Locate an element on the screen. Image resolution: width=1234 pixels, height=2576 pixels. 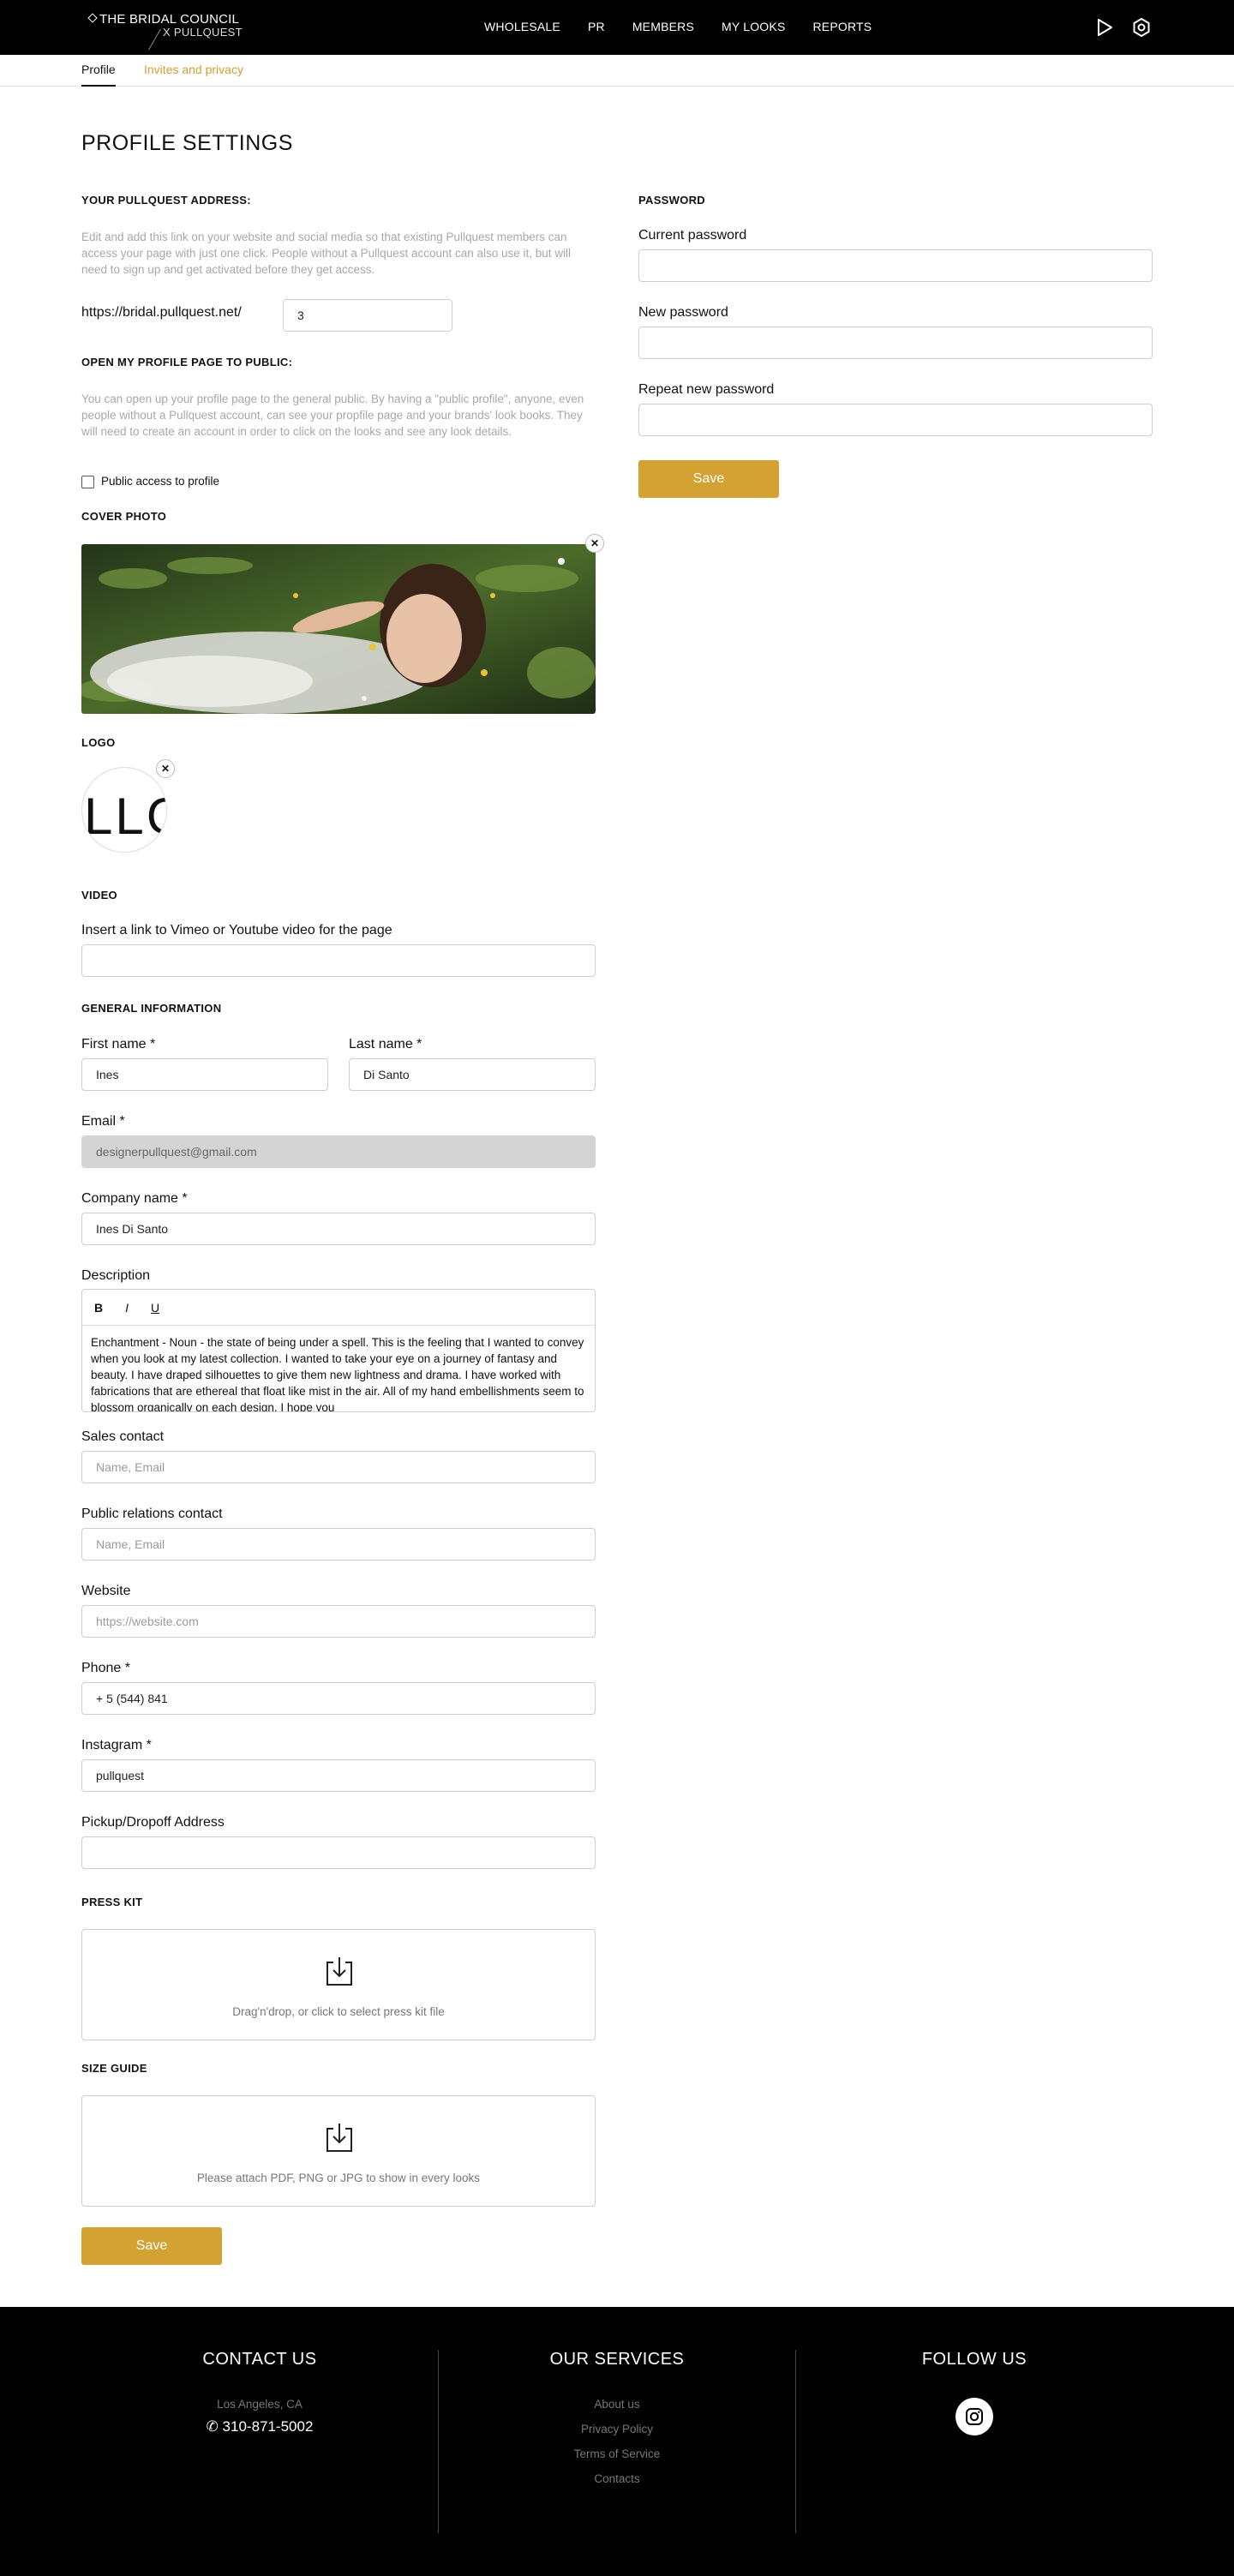
general-heading: GENERAL INFORMATION is located at coordinates (151, 1008).